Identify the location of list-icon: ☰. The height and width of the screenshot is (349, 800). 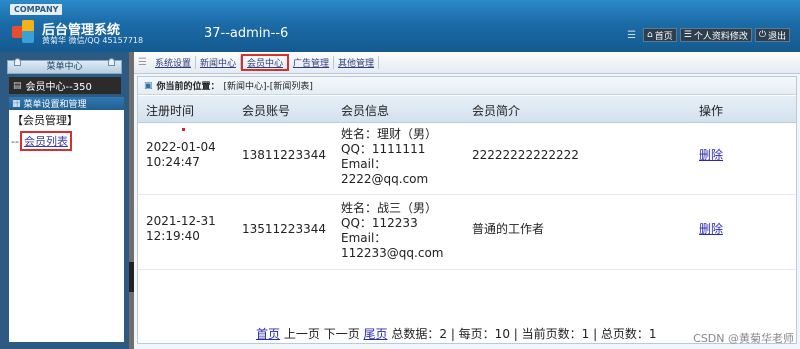
(687, 35).